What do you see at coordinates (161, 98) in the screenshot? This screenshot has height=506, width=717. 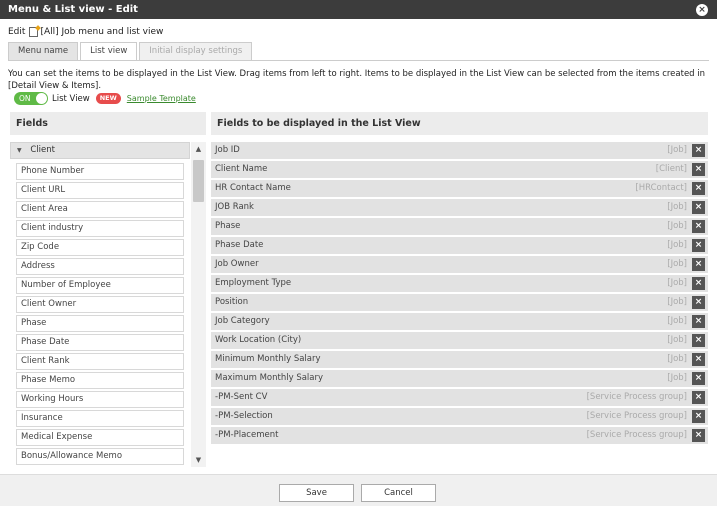 I see `sample-template-link: Sample Template` at bounding box center [161, 98].